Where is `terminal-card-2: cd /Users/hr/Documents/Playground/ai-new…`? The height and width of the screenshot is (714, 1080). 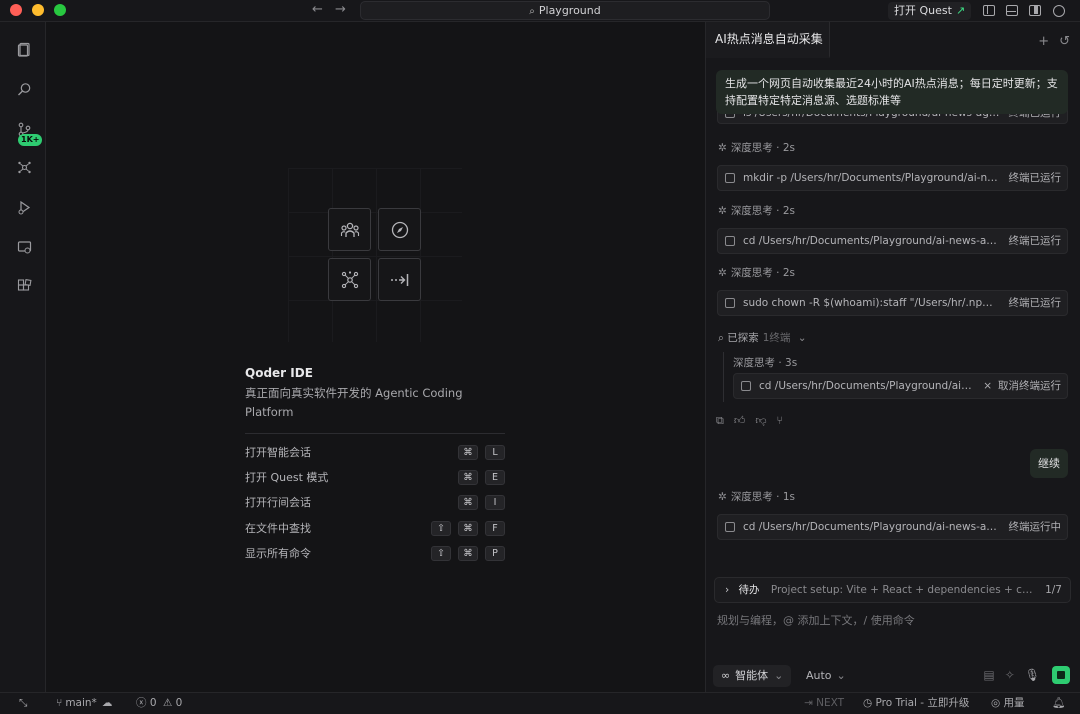 terminal-card-2: cd /Users/hr/Documents/Playground/ai-new… is located at coordinates (892, 241).